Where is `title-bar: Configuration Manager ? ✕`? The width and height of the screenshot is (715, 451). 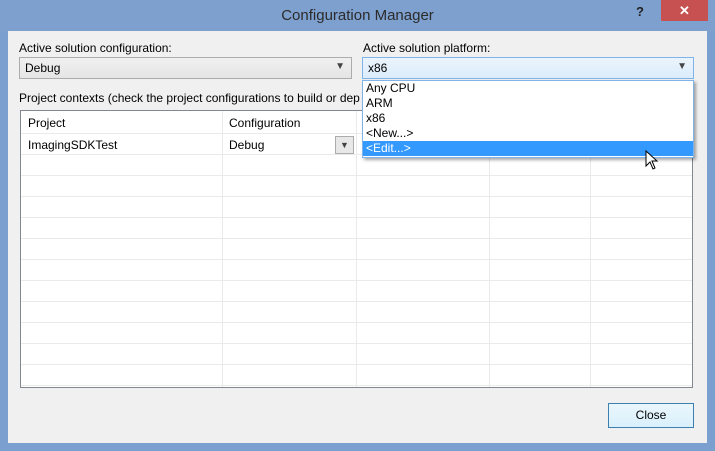 title-bar: Configuration Manager ? ✕ is located at coordinates (357, 16).